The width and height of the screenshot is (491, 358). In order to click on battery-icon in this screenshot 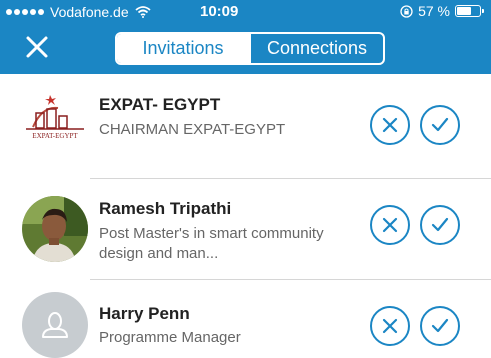, I will do `click(469, 11)`.